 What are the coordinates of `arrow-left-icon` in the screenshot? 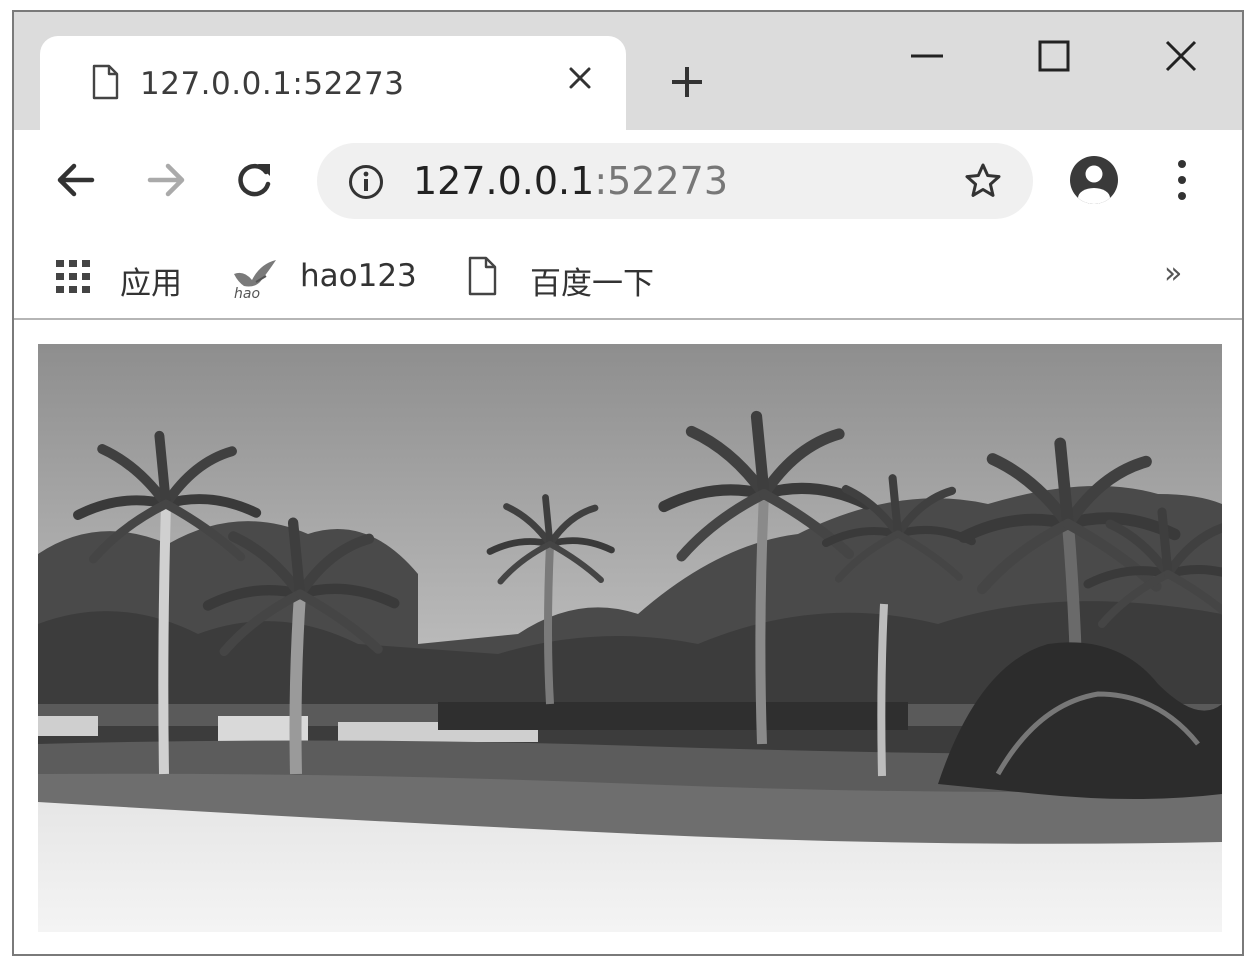 It's located at (76, 180).